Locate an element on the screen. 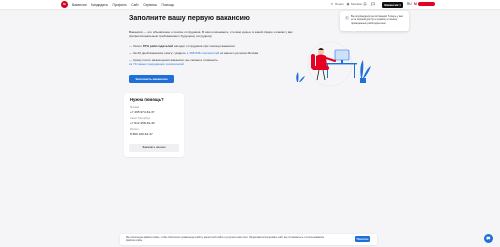 The image size is (500, 247). support-chat-button is located at coordinates (488, 238).